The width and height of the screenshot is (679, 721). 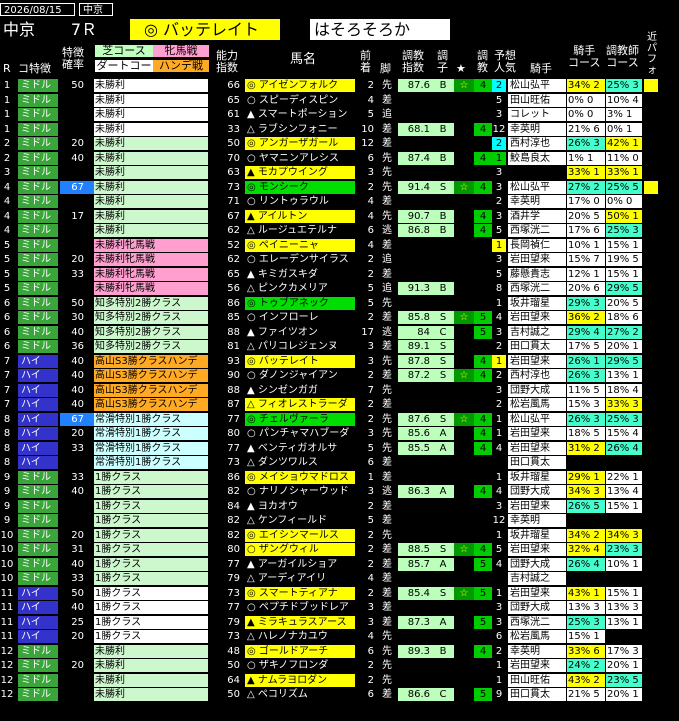 I want to click on horse-name-cell: ▲ モカプウイング, so click(x=300, y=172).